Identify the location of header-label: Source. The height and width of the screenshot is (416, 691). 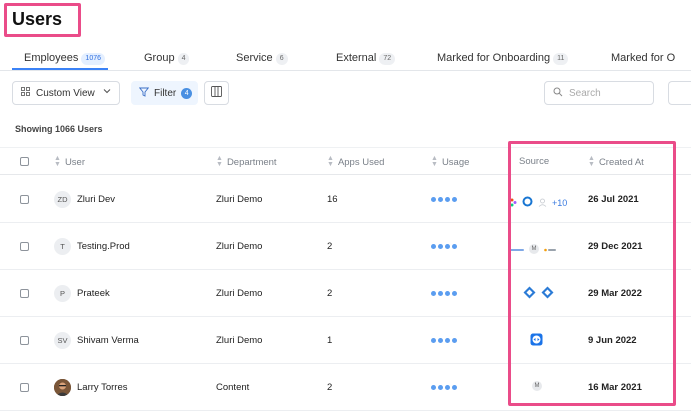
(534, 161).